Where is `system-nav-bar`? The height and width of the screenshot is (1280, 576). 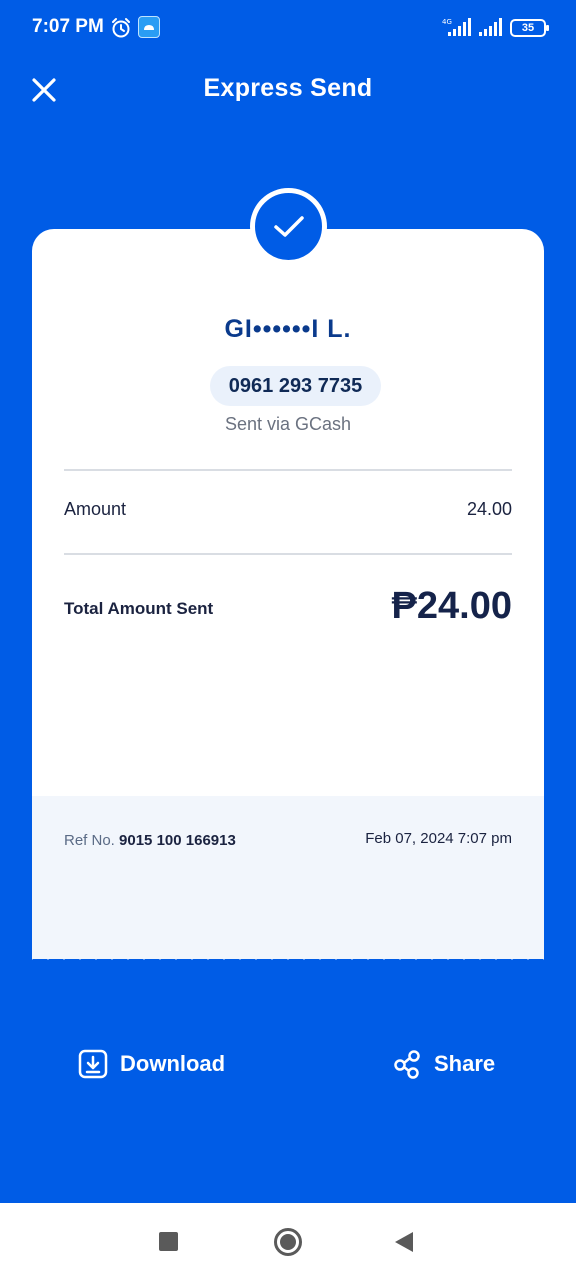
system-nav-bar is located at coordinates (288, 1241).